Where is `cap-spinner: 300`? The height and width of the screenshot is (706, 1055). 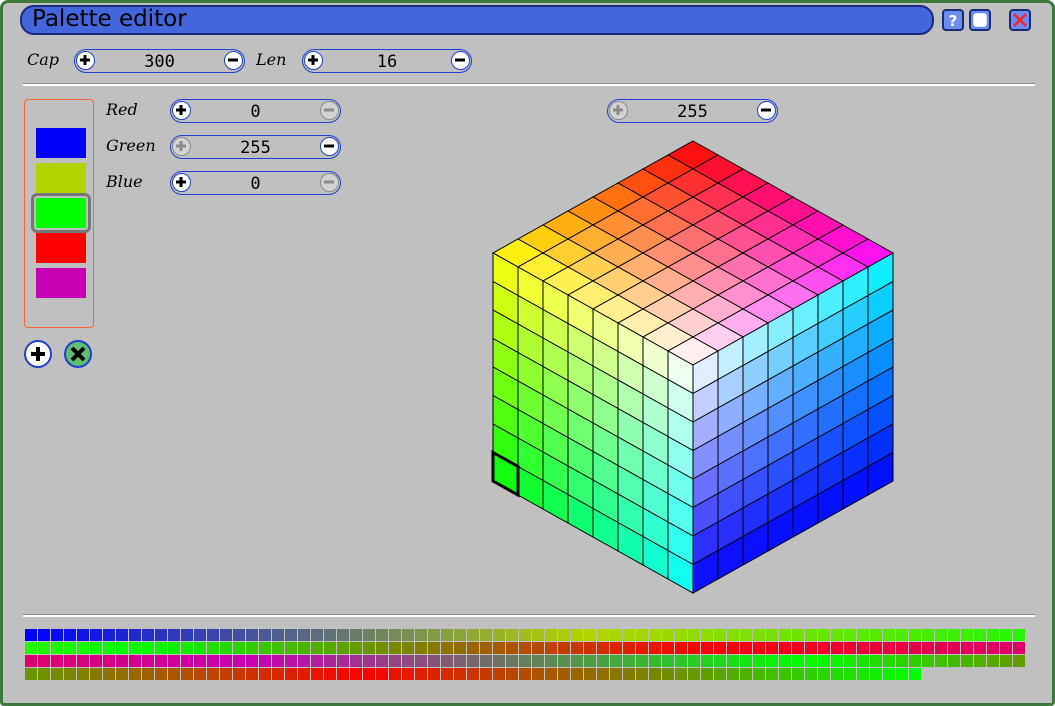
cap-spinner: 300 is located at coordinates (159, 61).